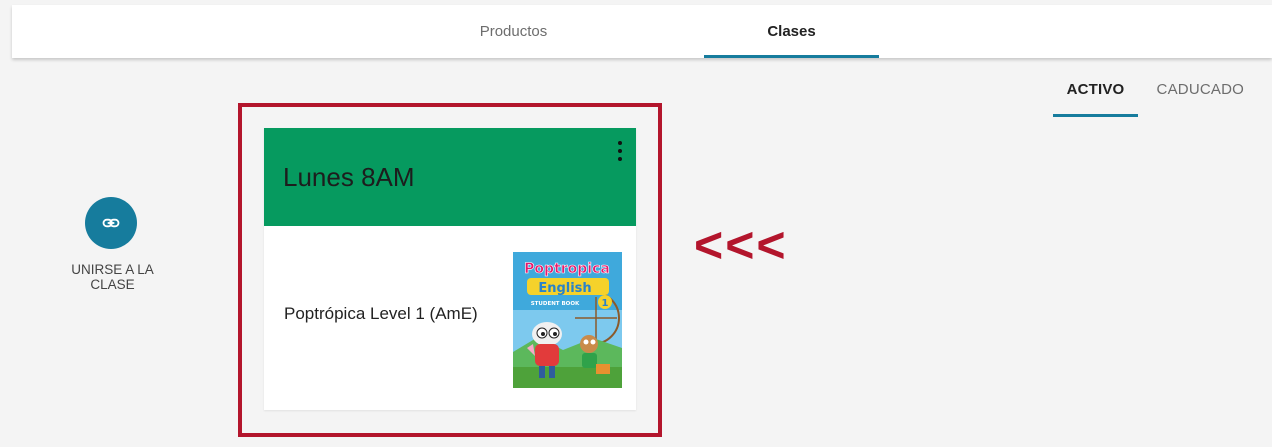 This screenshot has width=1272, height=447. Describe the element at coordinates (642, 31) in the screenshot. I see `top-nav-bar: Productos Clases` at that location.